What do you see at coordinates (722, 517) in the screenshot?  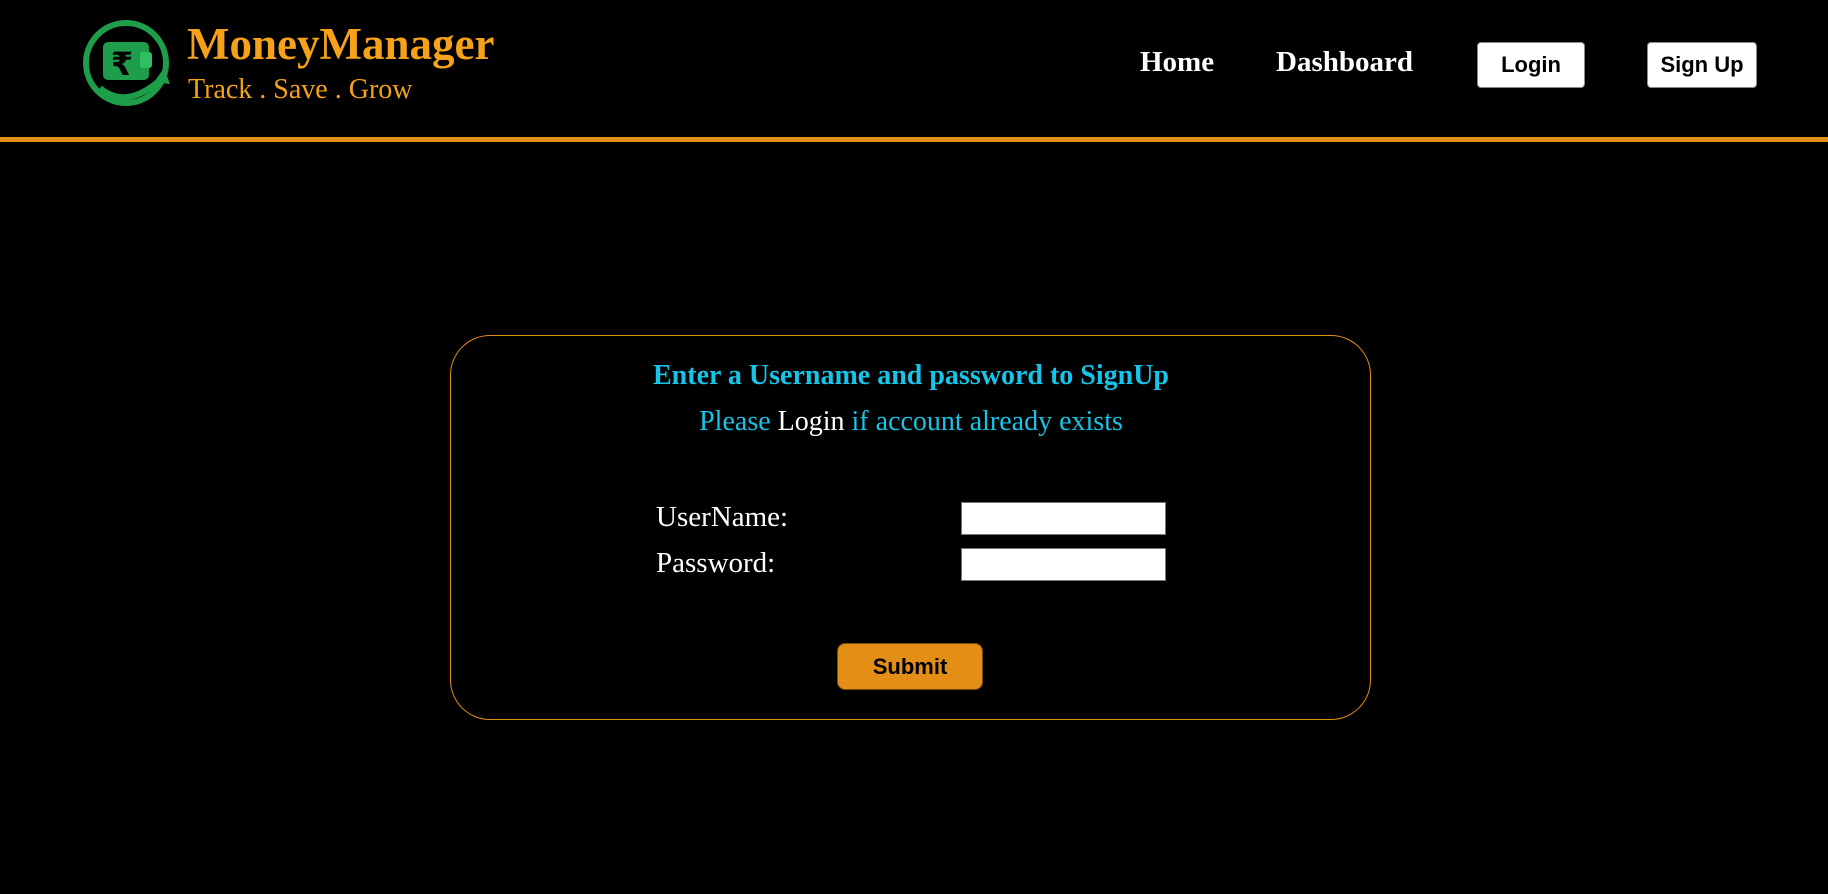 I see `username-label: UserName:` at bounding box center [722, 517].